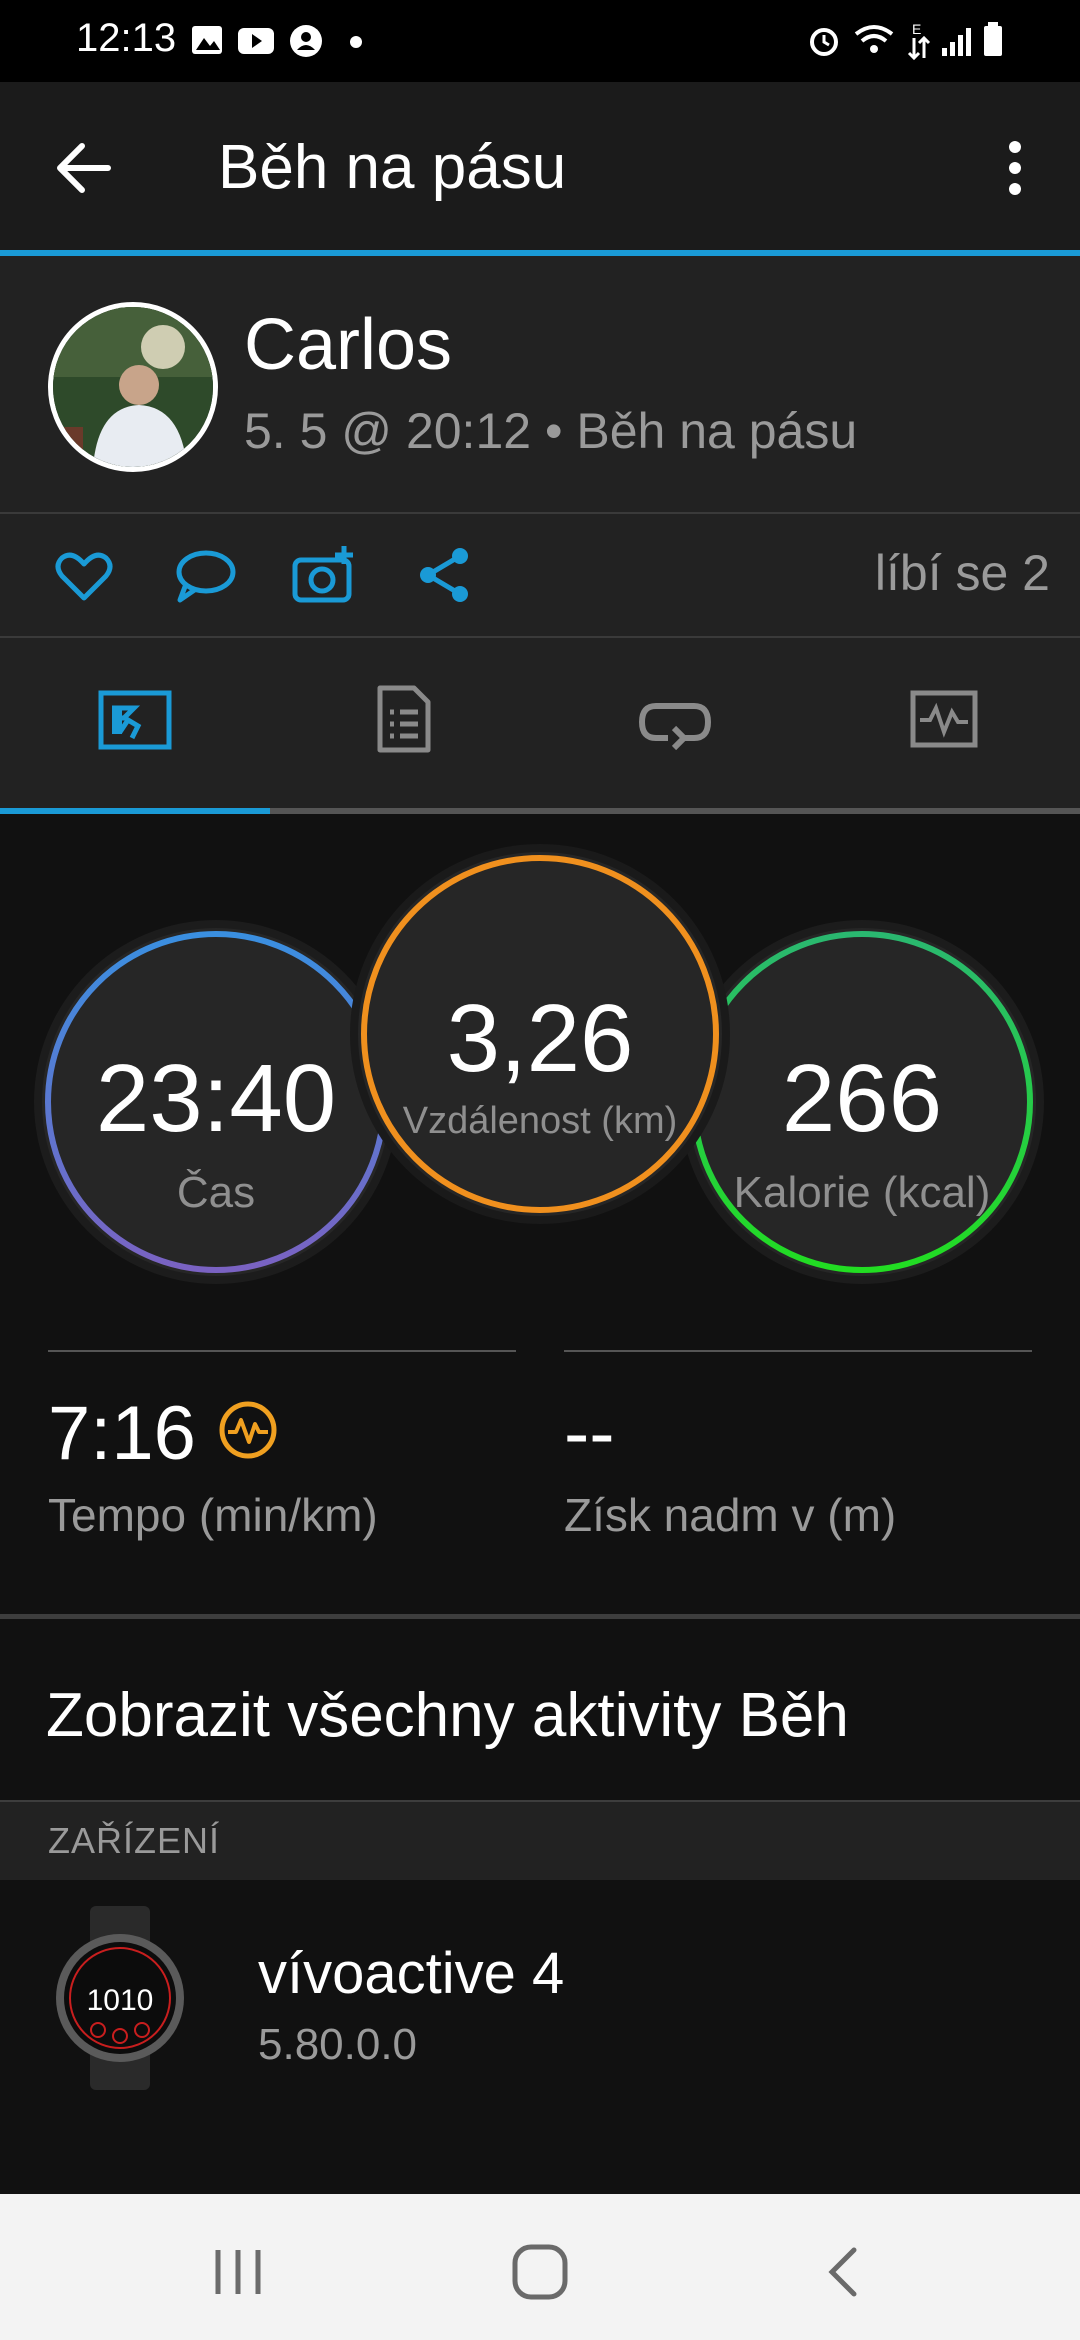 This screenshot has height=2340, width=1080. What do you see at coordinates (551, 431) in the screenshot?
I see `activity-meta: 5. 5 @ 20:12 • Běh na pásu` at bounding box center [551, 431].